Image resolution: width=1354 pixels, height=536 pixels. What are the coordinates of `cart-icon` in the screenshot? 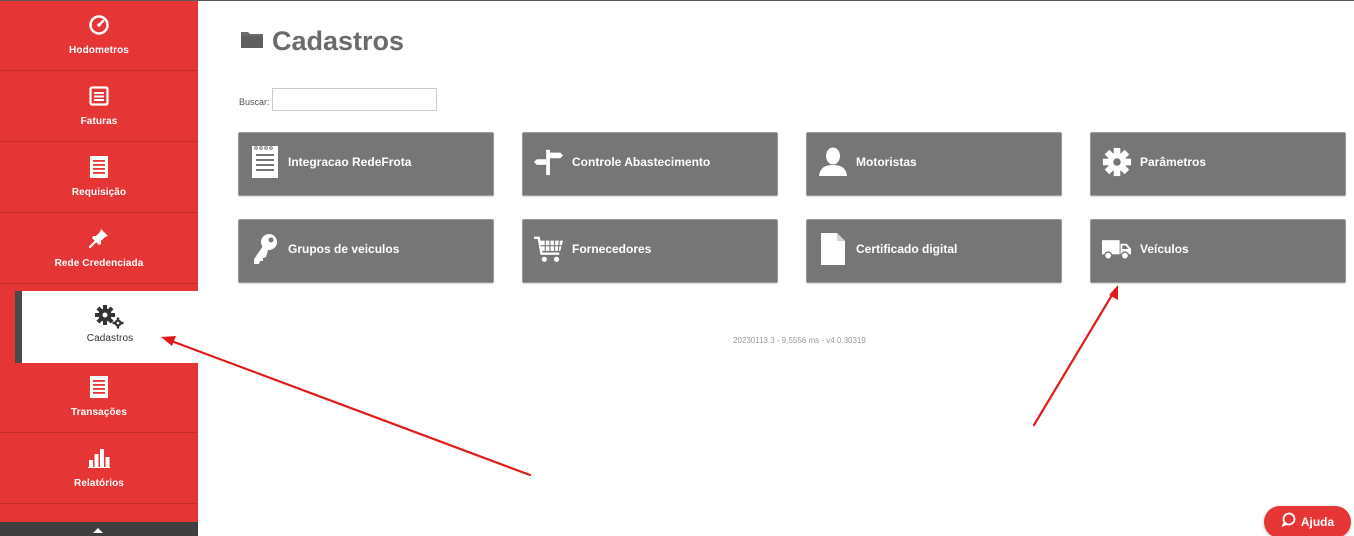 It's located at (549, 249).